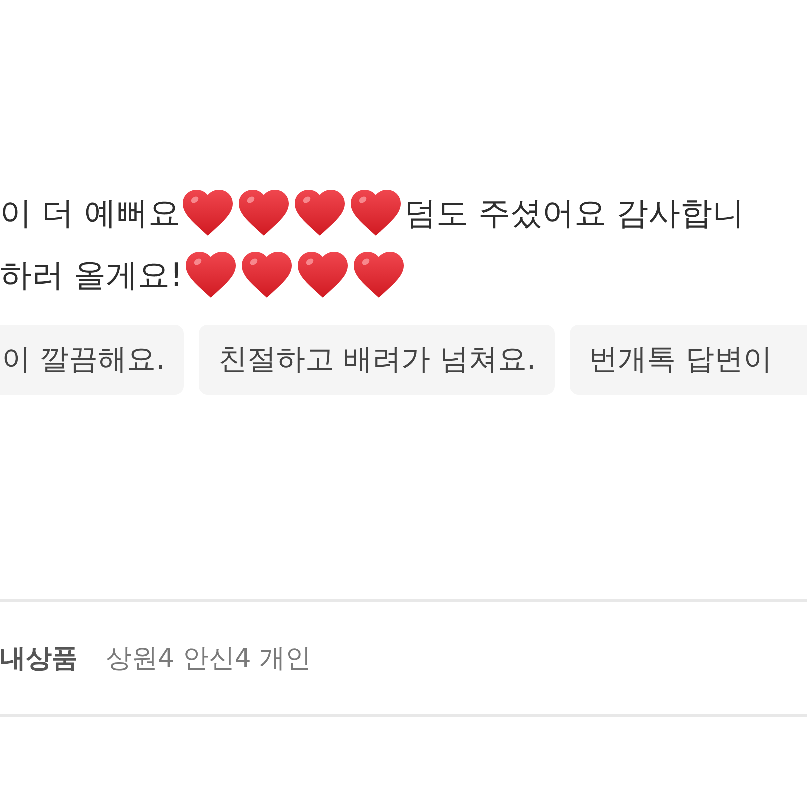 Image resolution: width=807 pixels, height=807 pixels. Describe the element at coordinates (90, 213) in the screenshot. I see `review-text: 이 더 예뻐요` at that location.